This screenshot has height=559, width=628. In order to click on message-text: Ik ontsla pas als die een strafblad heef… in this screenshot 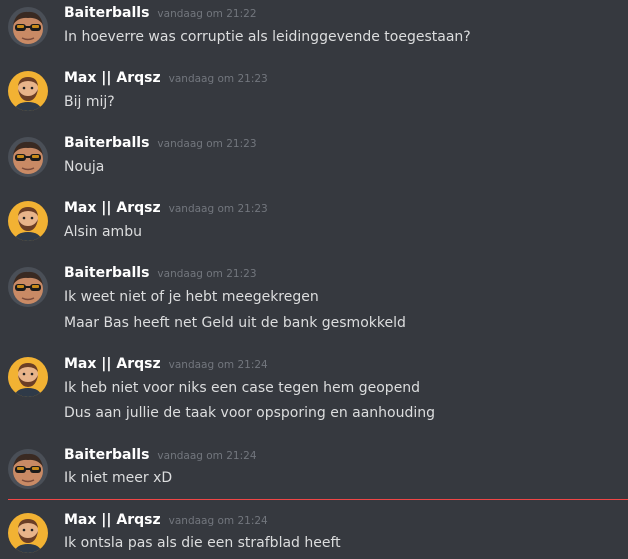, I will do `click(202, 543)`.